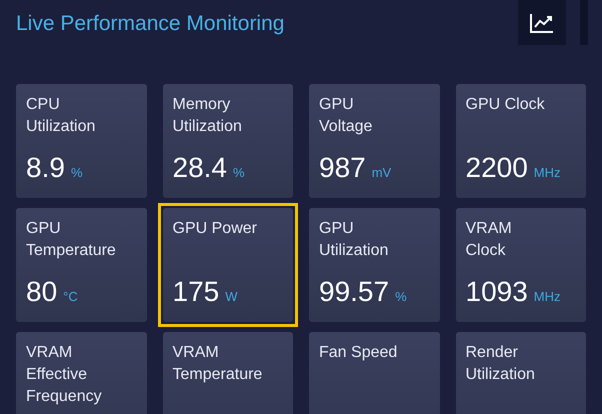 This screenshot has width=602, height=414. I want to click on metric-value: 28.4, so click(199, 168).